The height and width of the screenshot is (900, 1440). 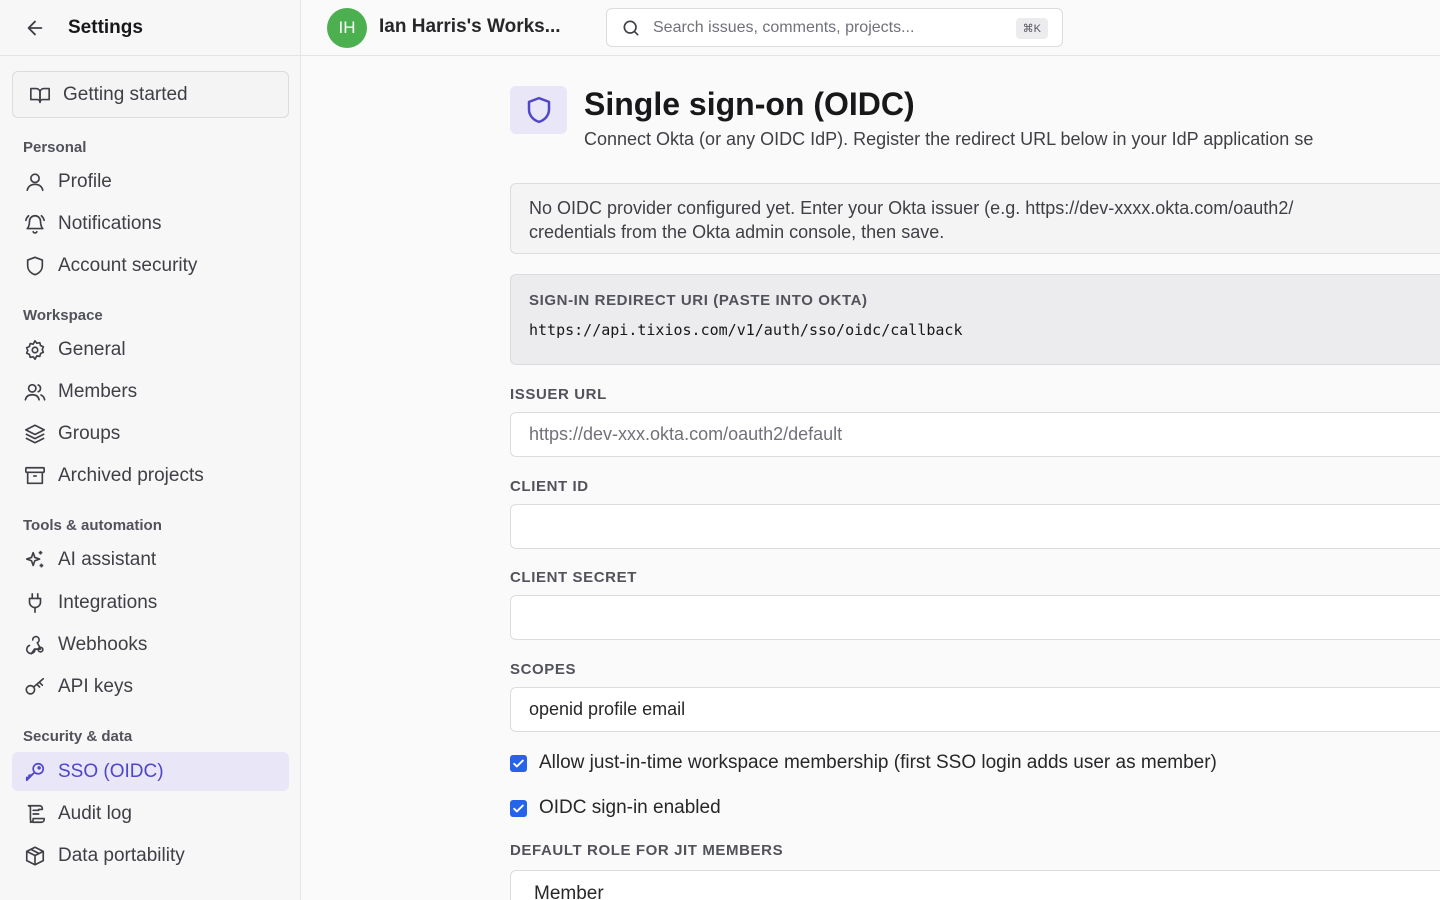 I want to click on webhook-icon, so click(x=35, y=645).